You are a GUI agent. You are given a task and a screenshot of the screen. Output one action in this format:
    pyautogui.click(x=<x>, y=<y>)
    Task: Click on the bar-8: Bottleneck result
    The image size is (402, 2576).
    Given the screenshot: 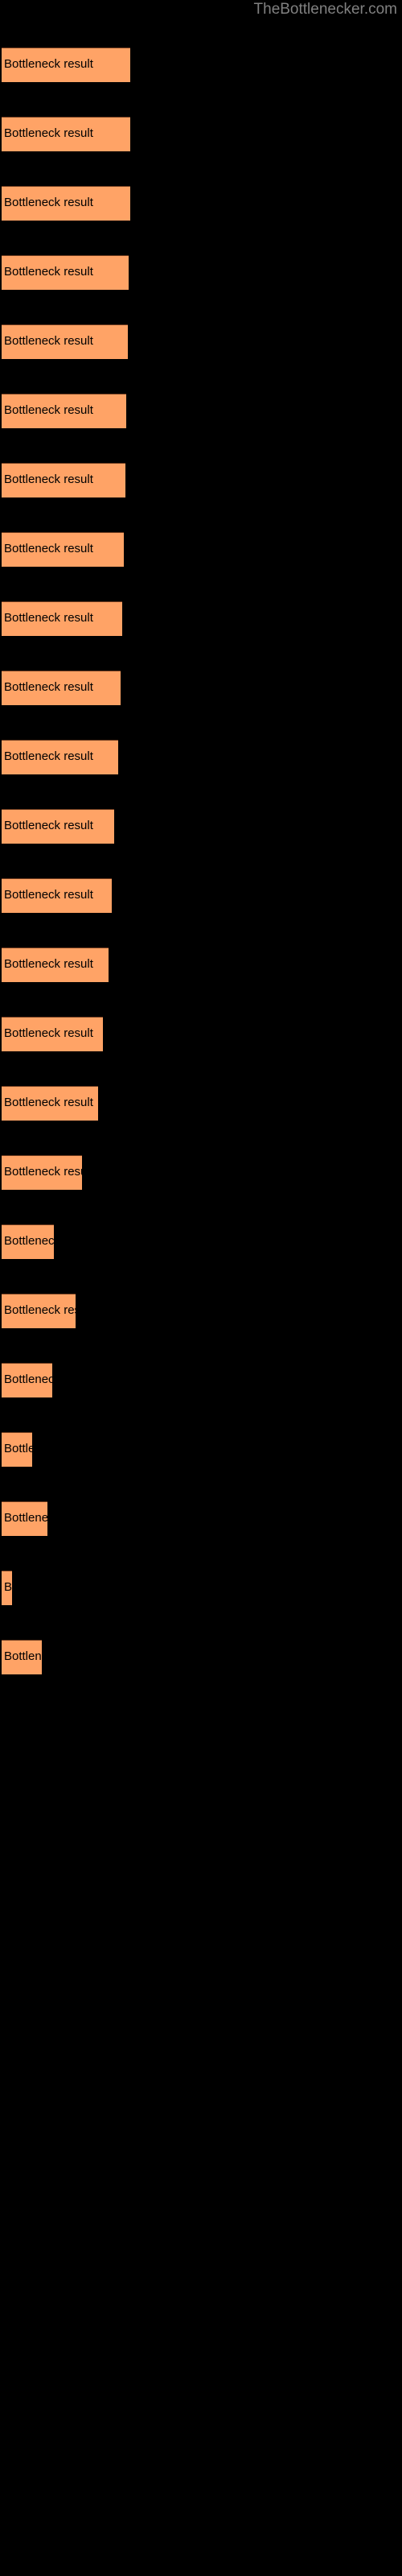 What is the action you would take?
    pyautogui.click(x=63, y=549)
    